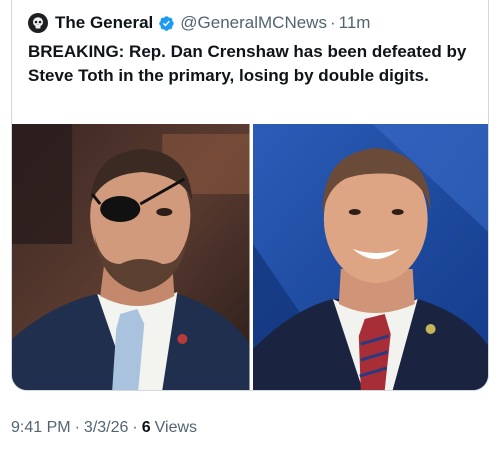 The width and height of the screenshot is (500, 449). I want to click on tweet-time-ago: 11m, so click(355, 23).